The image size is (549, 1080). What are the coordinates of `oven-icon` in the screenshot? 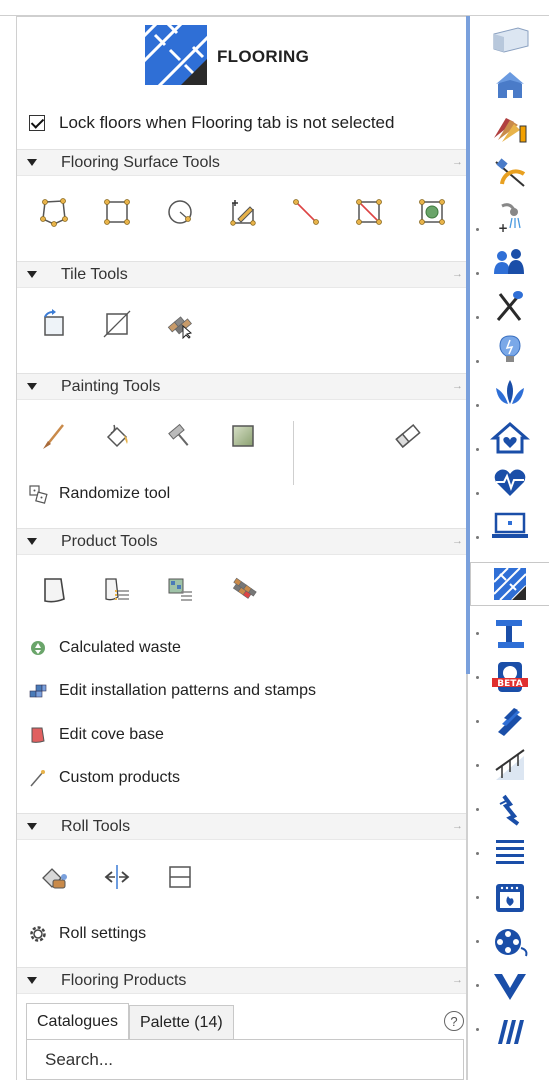 It's located at (509, 898).